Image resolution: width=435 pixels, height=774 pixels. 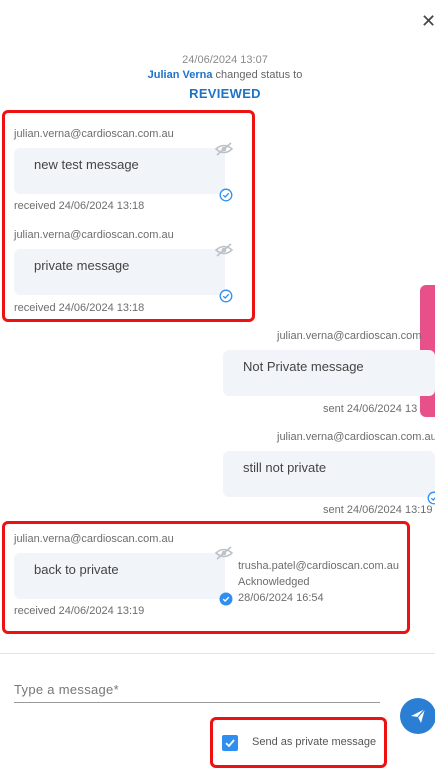 I want to click on message-text: private message, so click(x=82, y=265).